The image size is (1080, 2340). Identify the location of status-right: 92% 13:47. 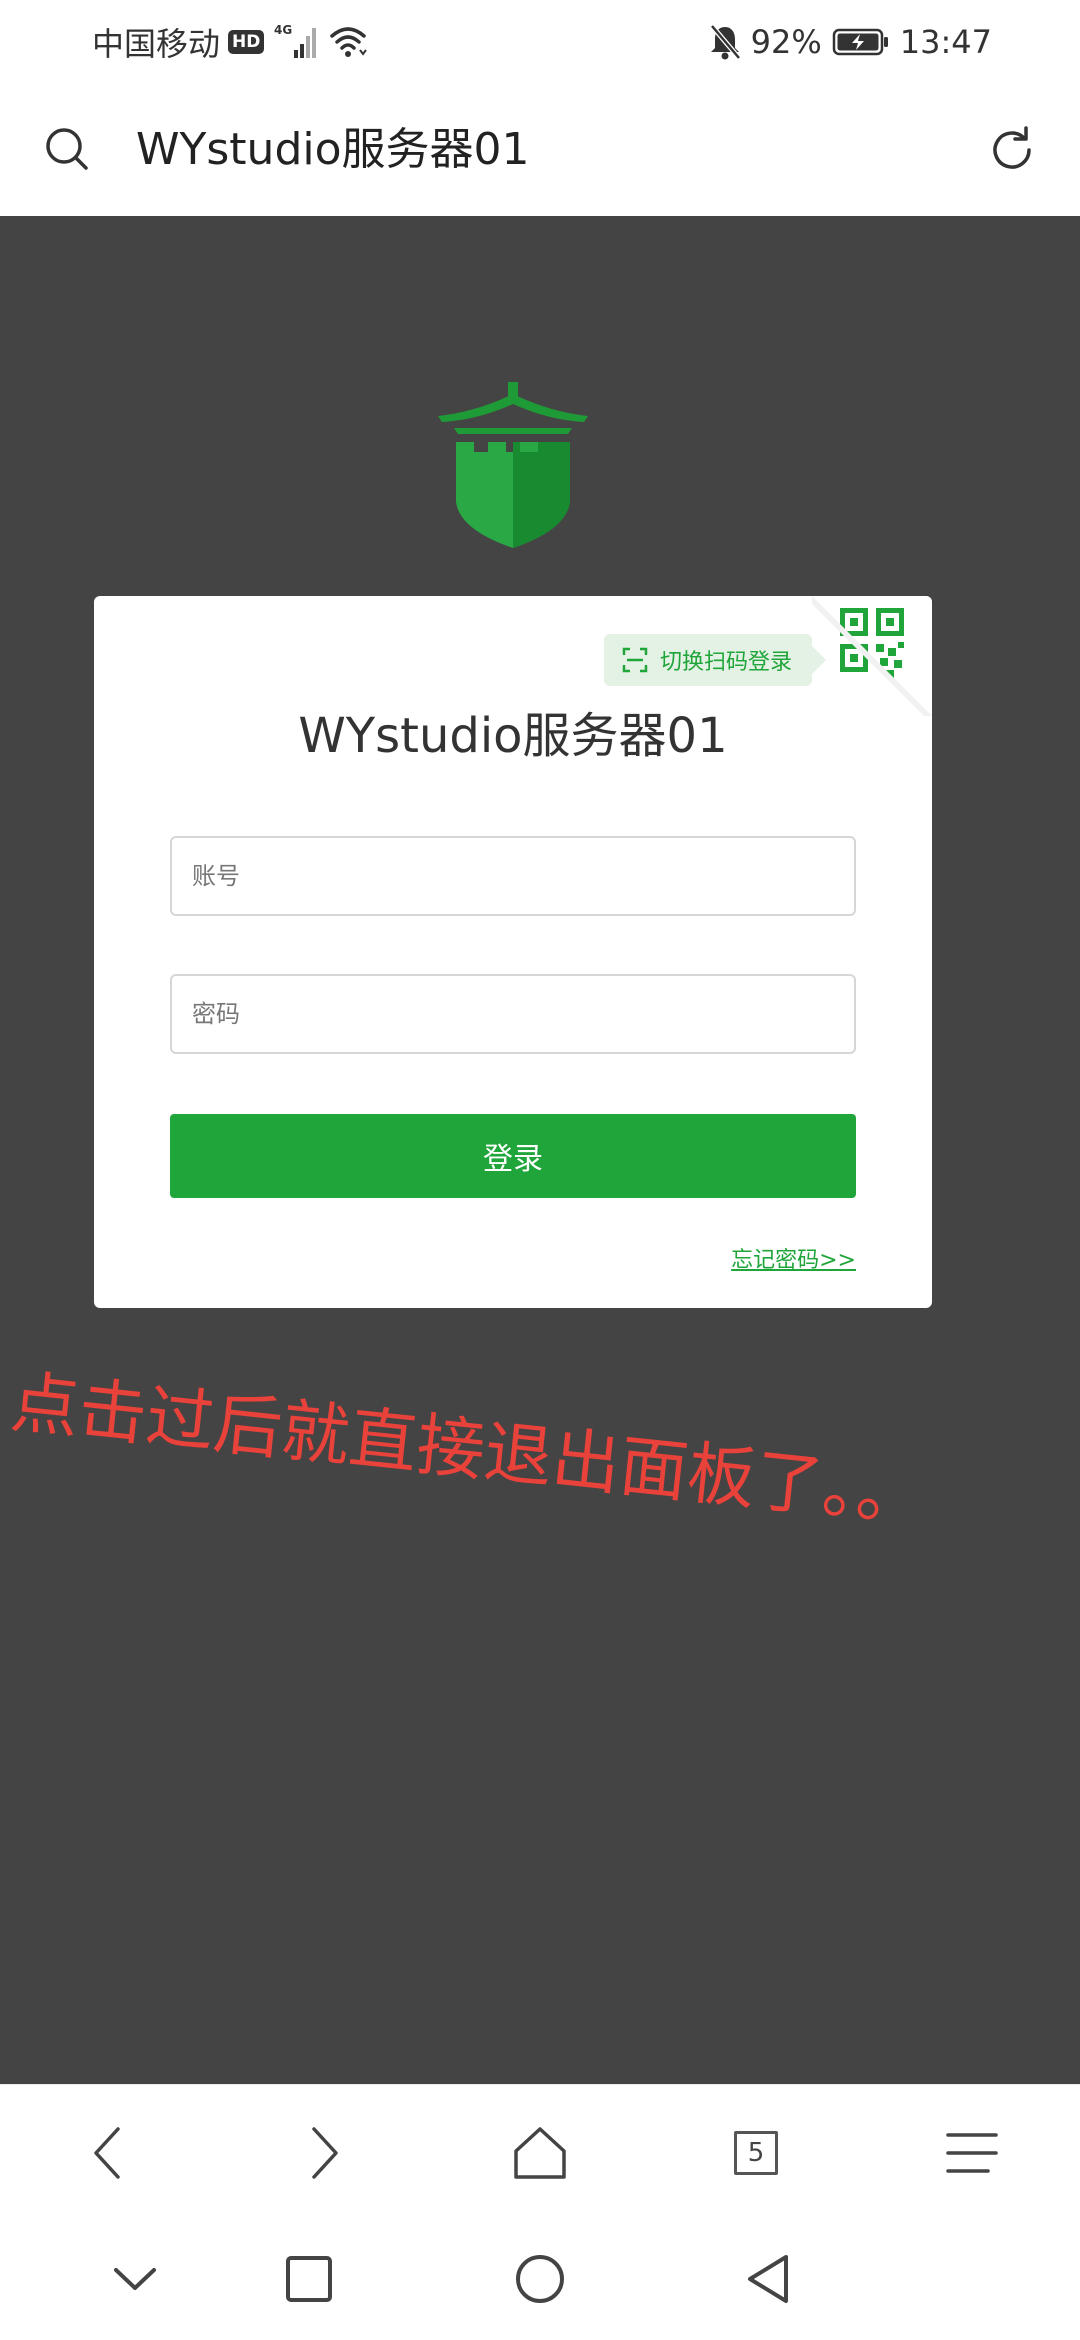
(849, 42).